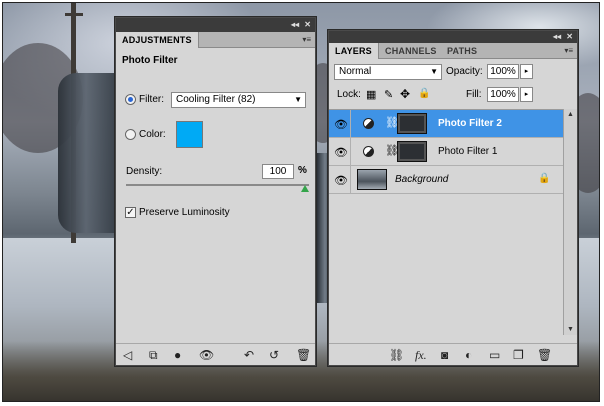 Image resolution: width=604 pixels, height=406 pixels. What do you see at coordinates (468, 355) in the screenshot?
I see `new-adjustment-icon: ◐` at bounding box center [468, 355].